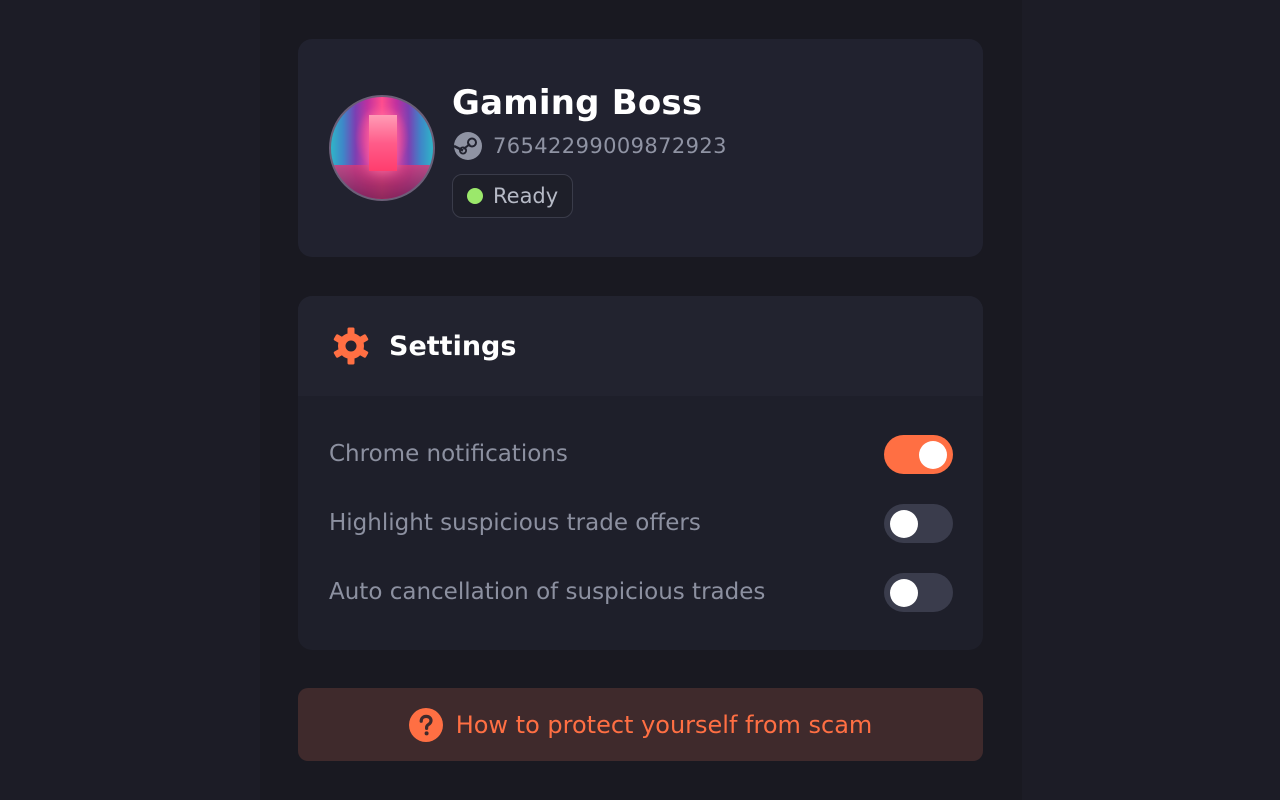  I want to click on setting-highlight-suspicious: Highlight suspicious trade offers, so click(641, 523).